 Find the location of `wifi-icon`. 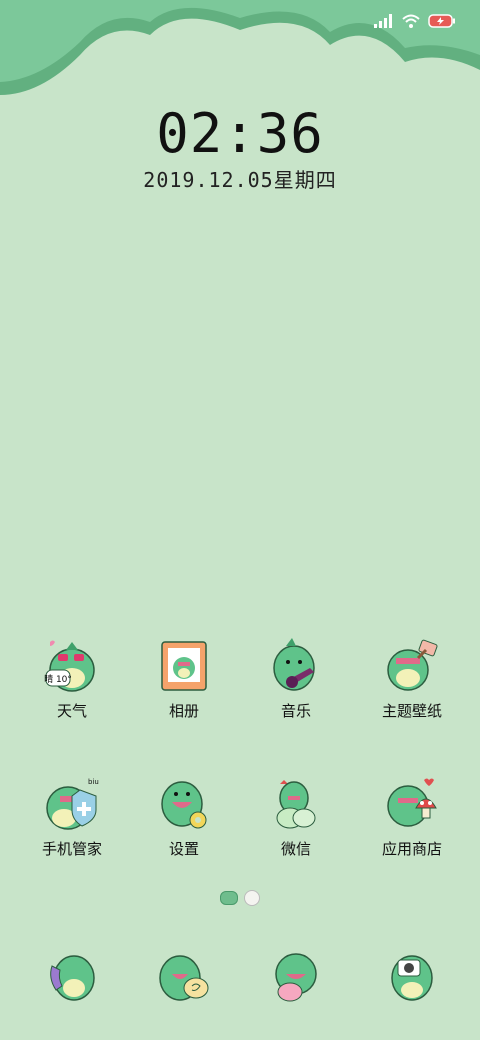

wifi-icon is located at coordinates (411, 21).